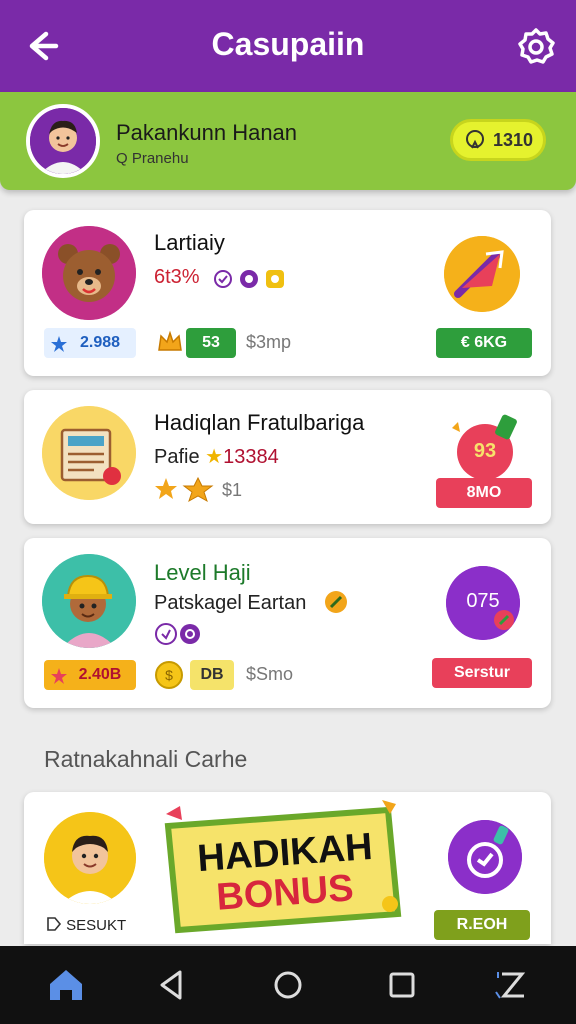 The width and height of the screenshot is (576, 1024). What do you see at coordinates (179, 634) in the screenshot?
I see `tag-icons` at bounding box center [179, 634].